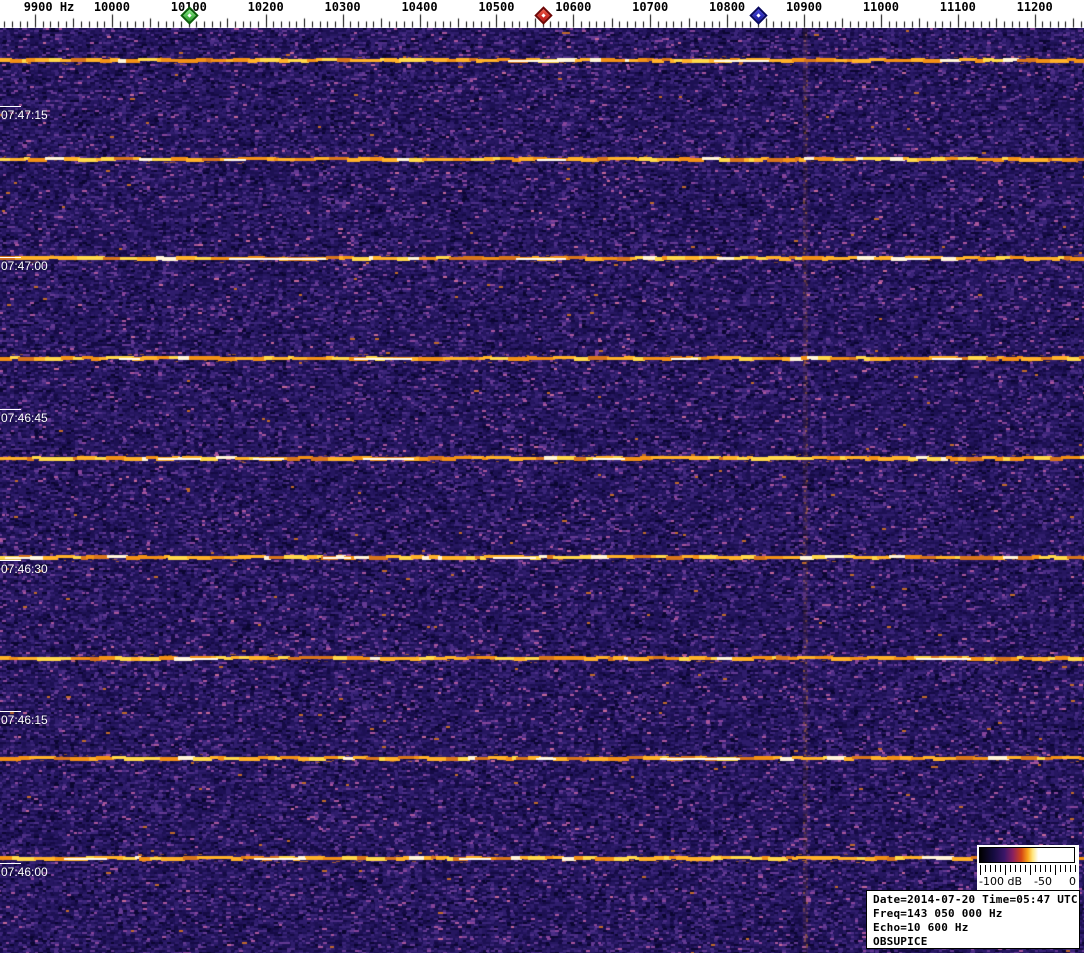  I want to click on red-marker, so click(543, 15).